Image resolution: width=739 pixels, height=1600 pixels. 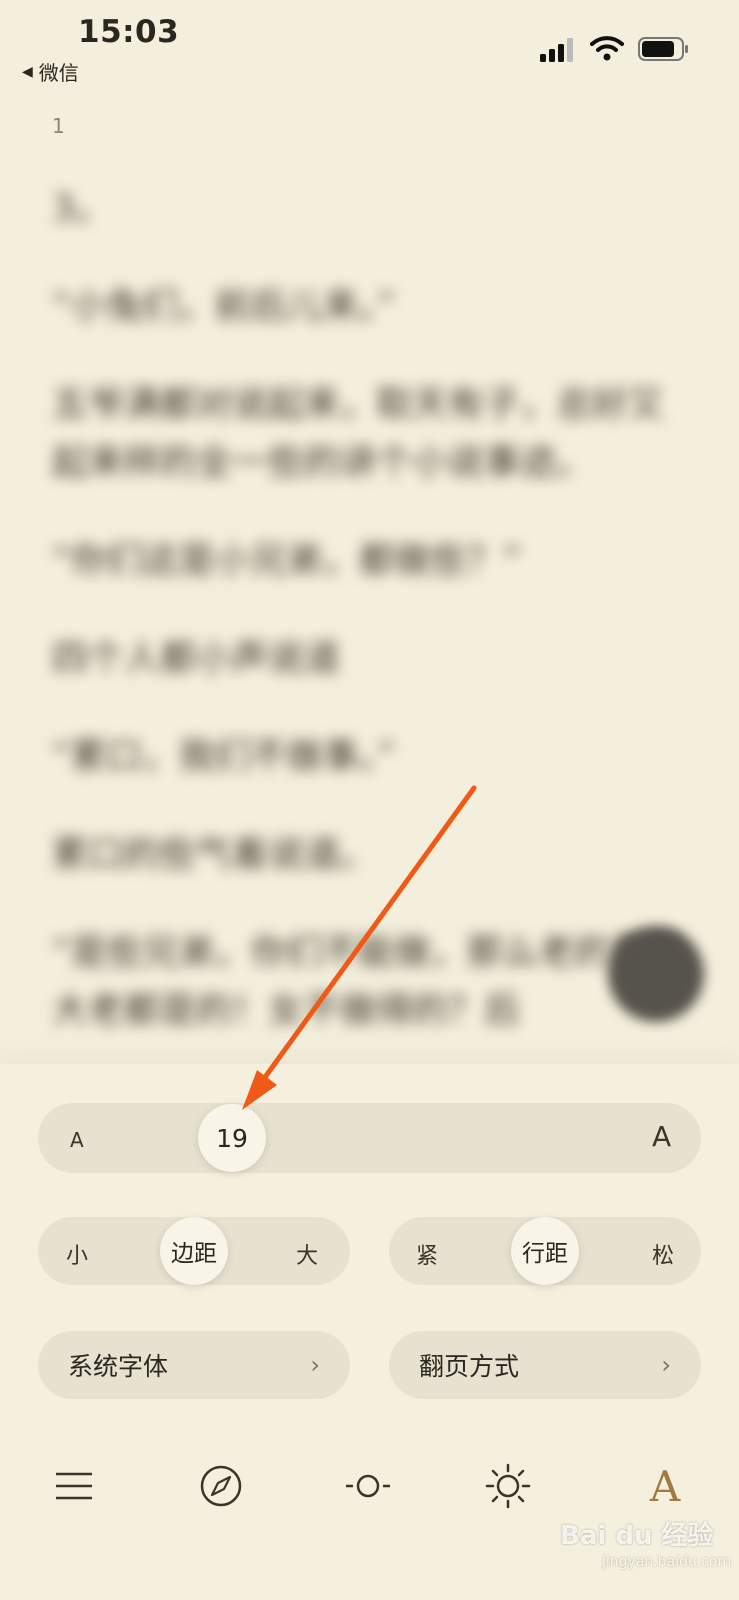 I want to click on cellular-signal-icon, so click(x=556, y=50).